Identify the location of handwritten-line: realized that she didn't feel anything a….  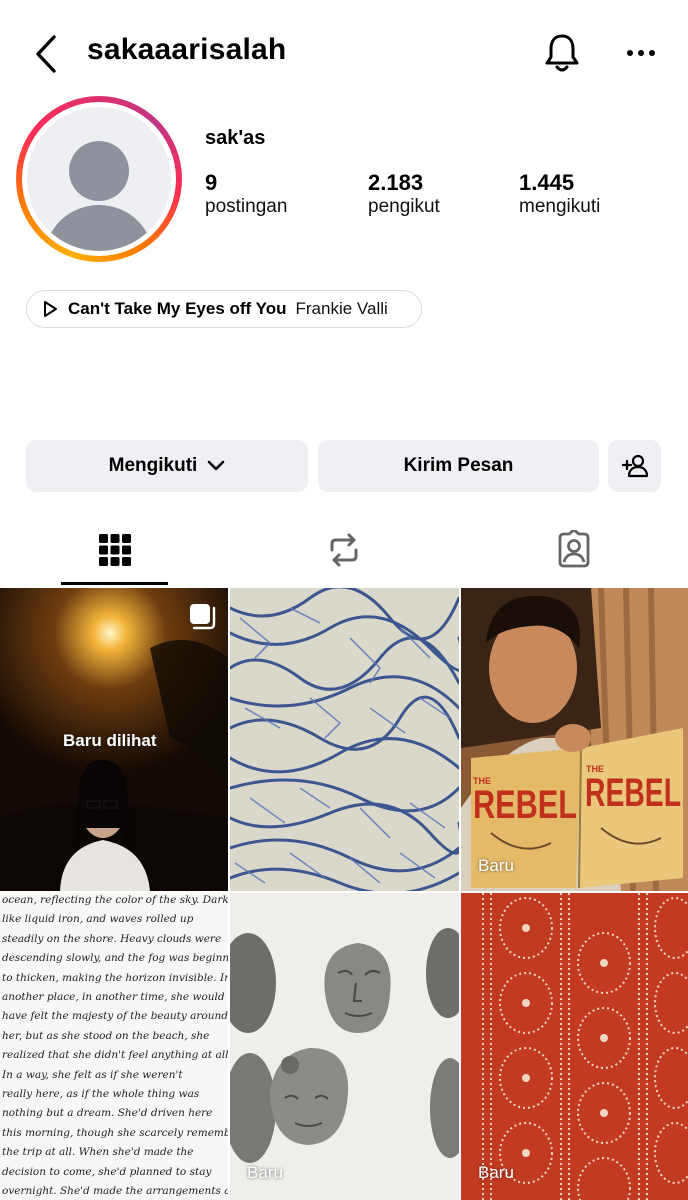
(115, 1055).